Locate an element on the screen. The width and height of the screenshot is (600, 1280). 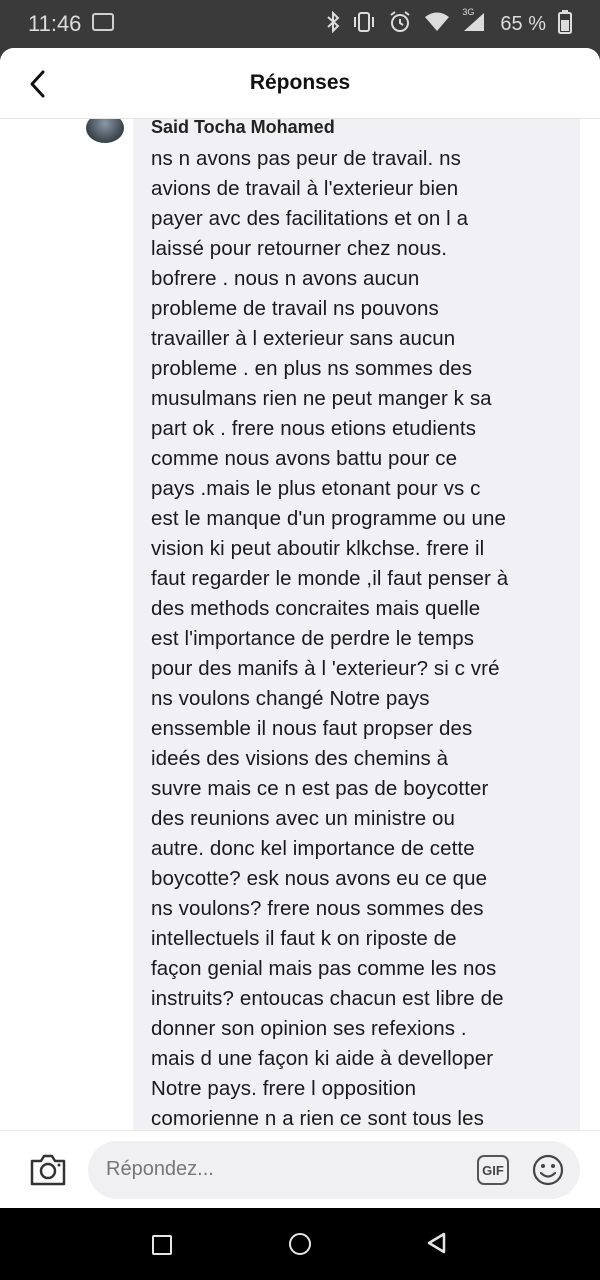
gif-icon: GIF is located at coordinates (493, 1170).